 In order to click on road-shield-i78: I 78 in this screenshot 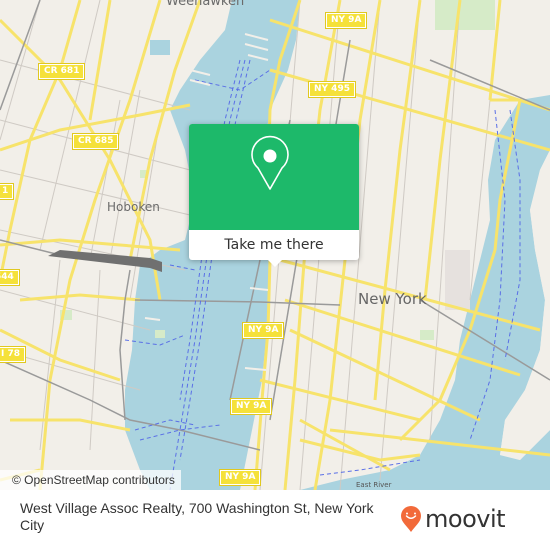, I will do `click(13, 354)`.